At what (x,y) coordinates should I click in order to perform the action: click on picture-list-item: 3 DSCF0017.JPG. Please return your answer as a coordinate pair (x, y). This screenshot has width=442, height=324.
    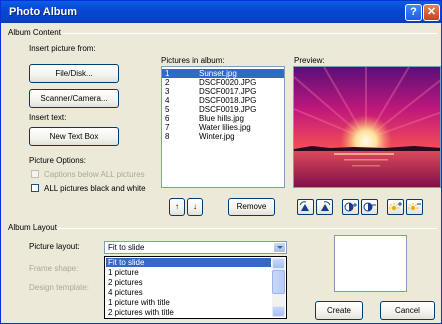
    Looking at the image, I should click on (223, 91).